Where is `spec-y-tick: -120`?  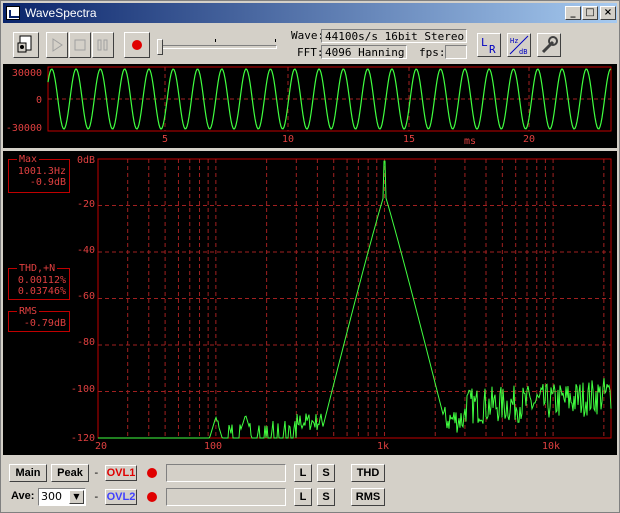
spec-y-tick: -120 is located at coordinates (83, 438).